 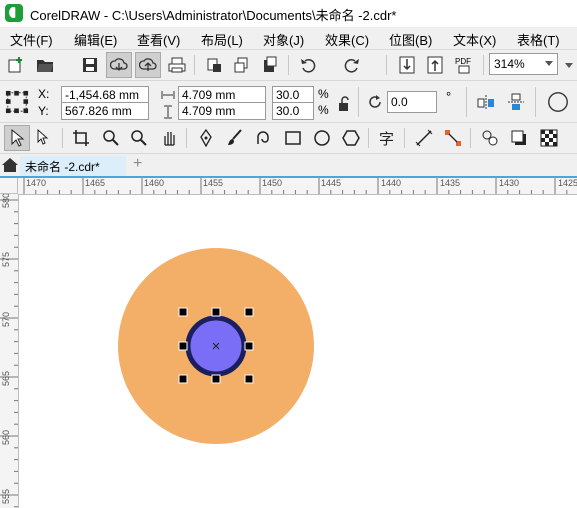 I want to click on mirror-horizontal-icon, so click(x=486, y=102).